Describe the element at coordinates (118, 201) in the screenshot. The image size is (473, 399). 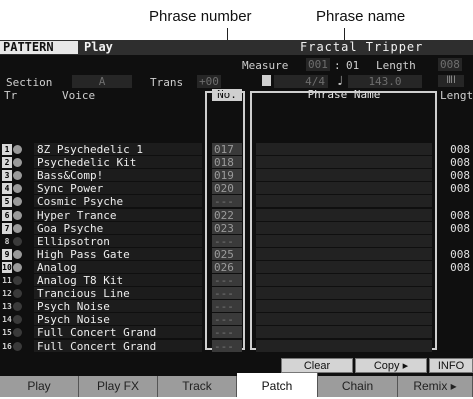
I see `voice-name: Cosmic Psyche` at that location.